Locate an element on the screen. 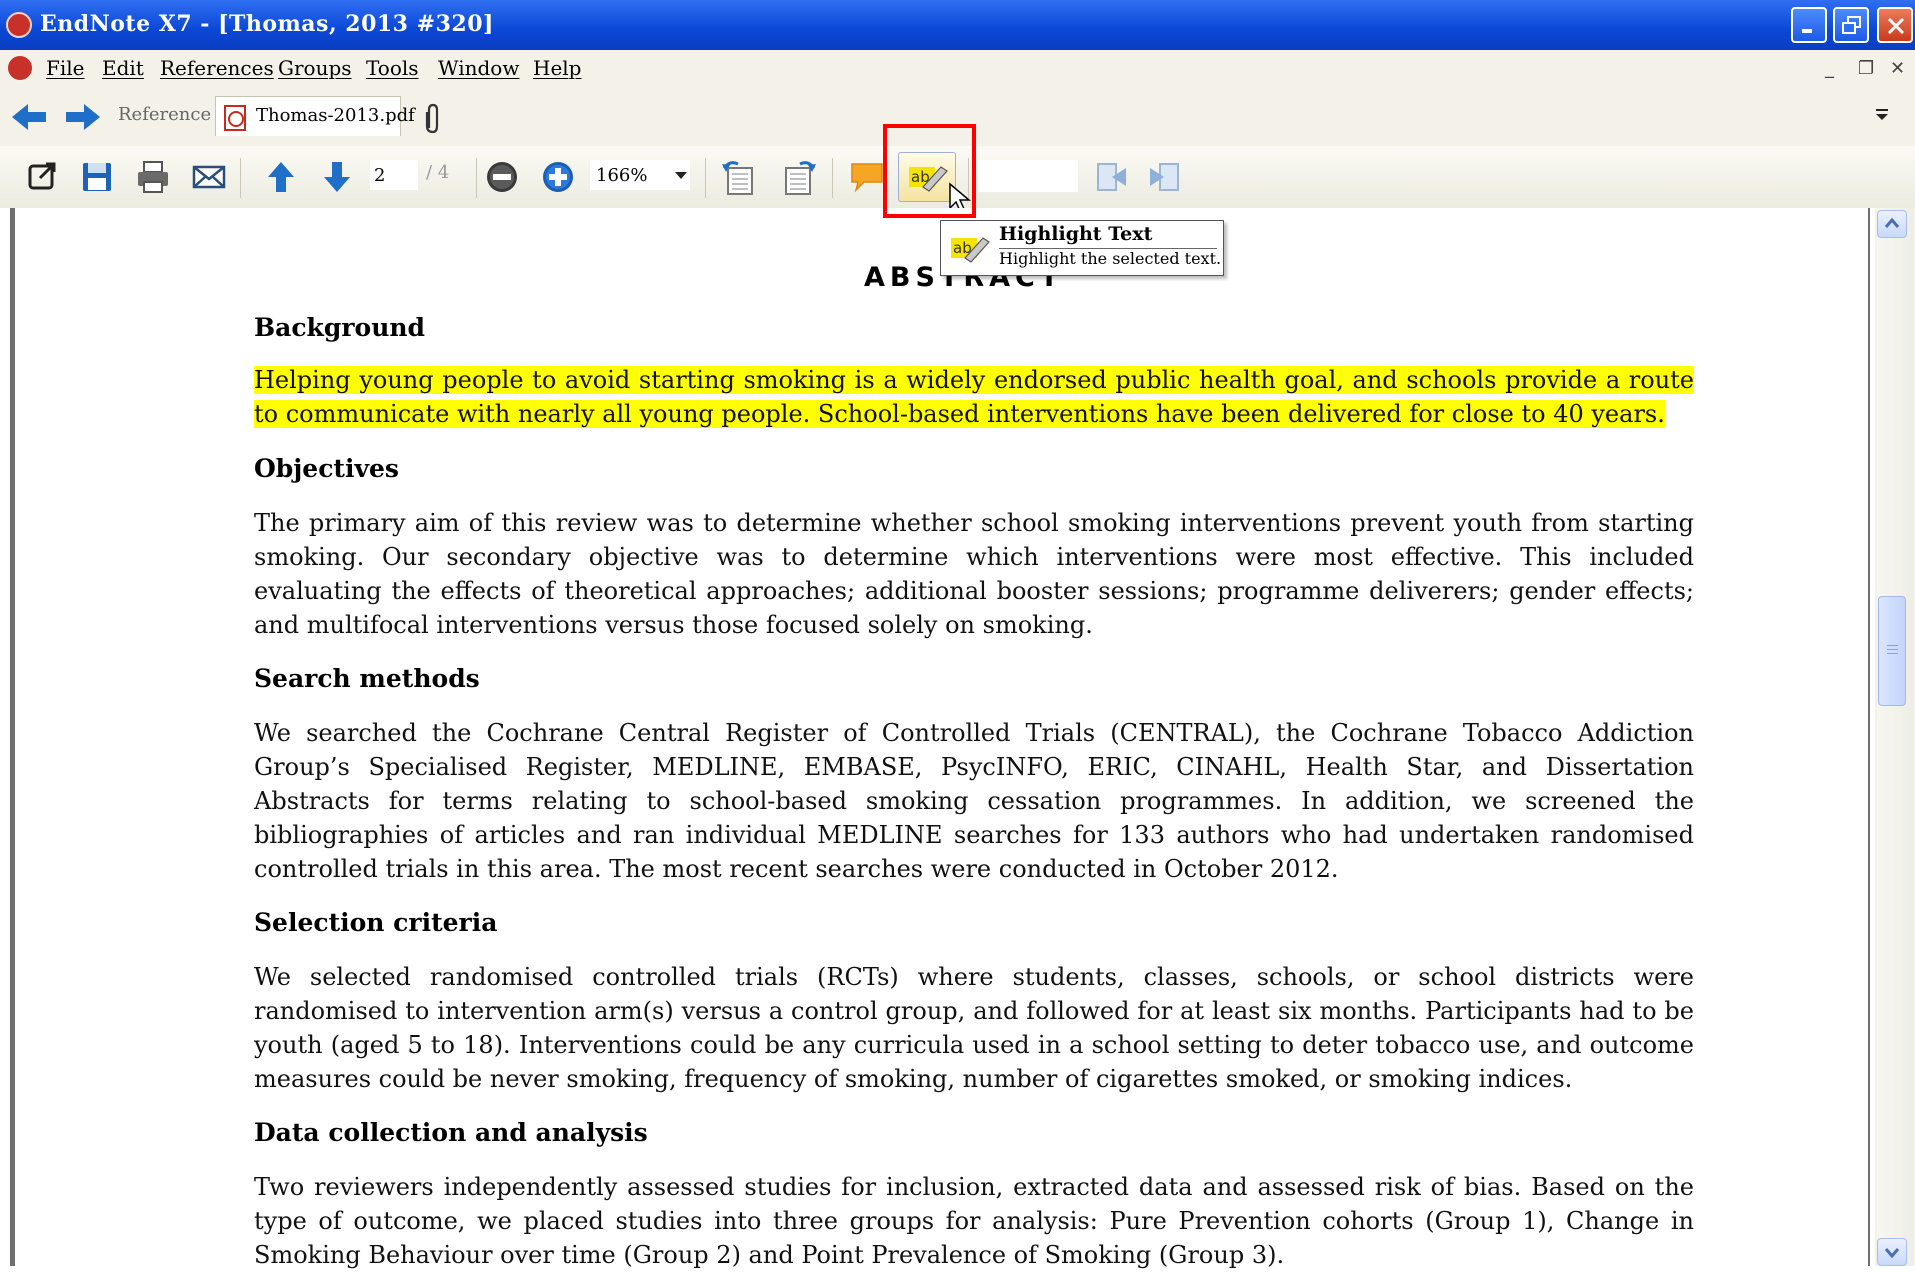 The width and height of the screenshot is (1915, 1272). scrollbar-track is located at coordinates (1895, 737).